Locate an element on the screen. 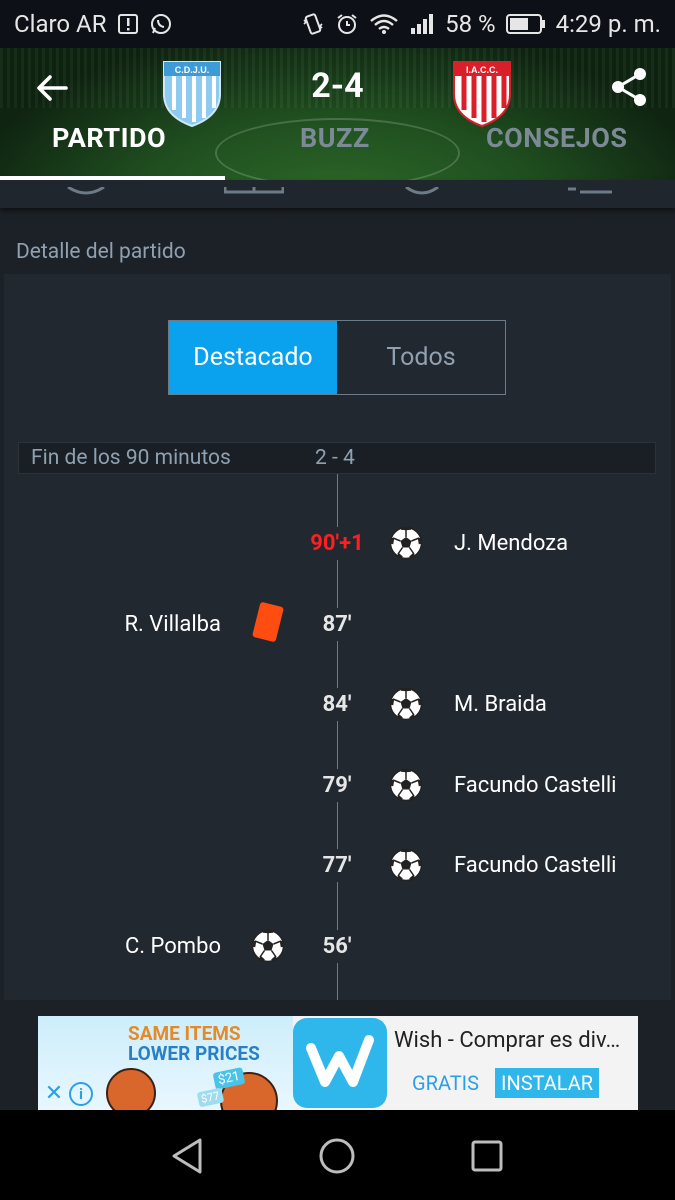 The image size is (675, 1200). period-score: 2 - 4 is located at coordinates (335, 458).